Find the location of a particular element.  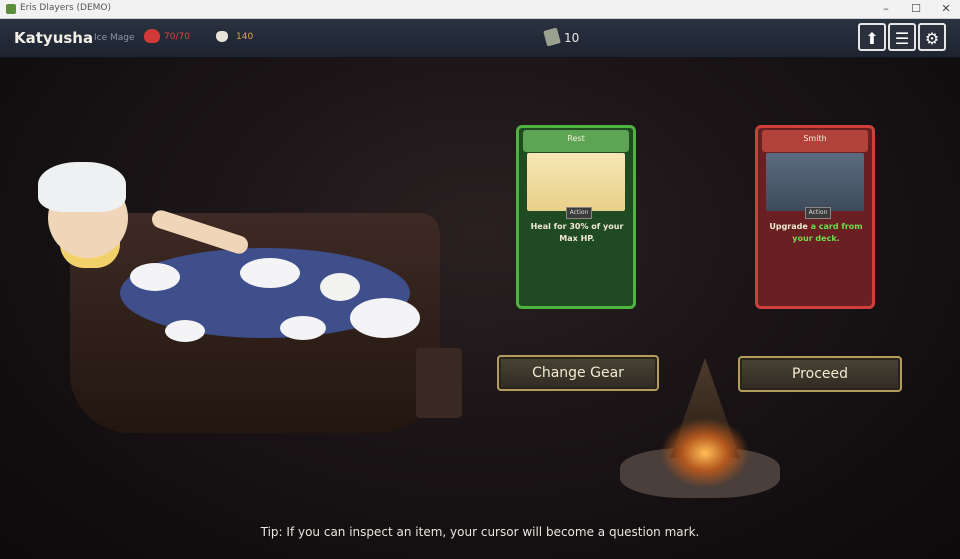

card-title: Rest is located at coordinates (576, 138).